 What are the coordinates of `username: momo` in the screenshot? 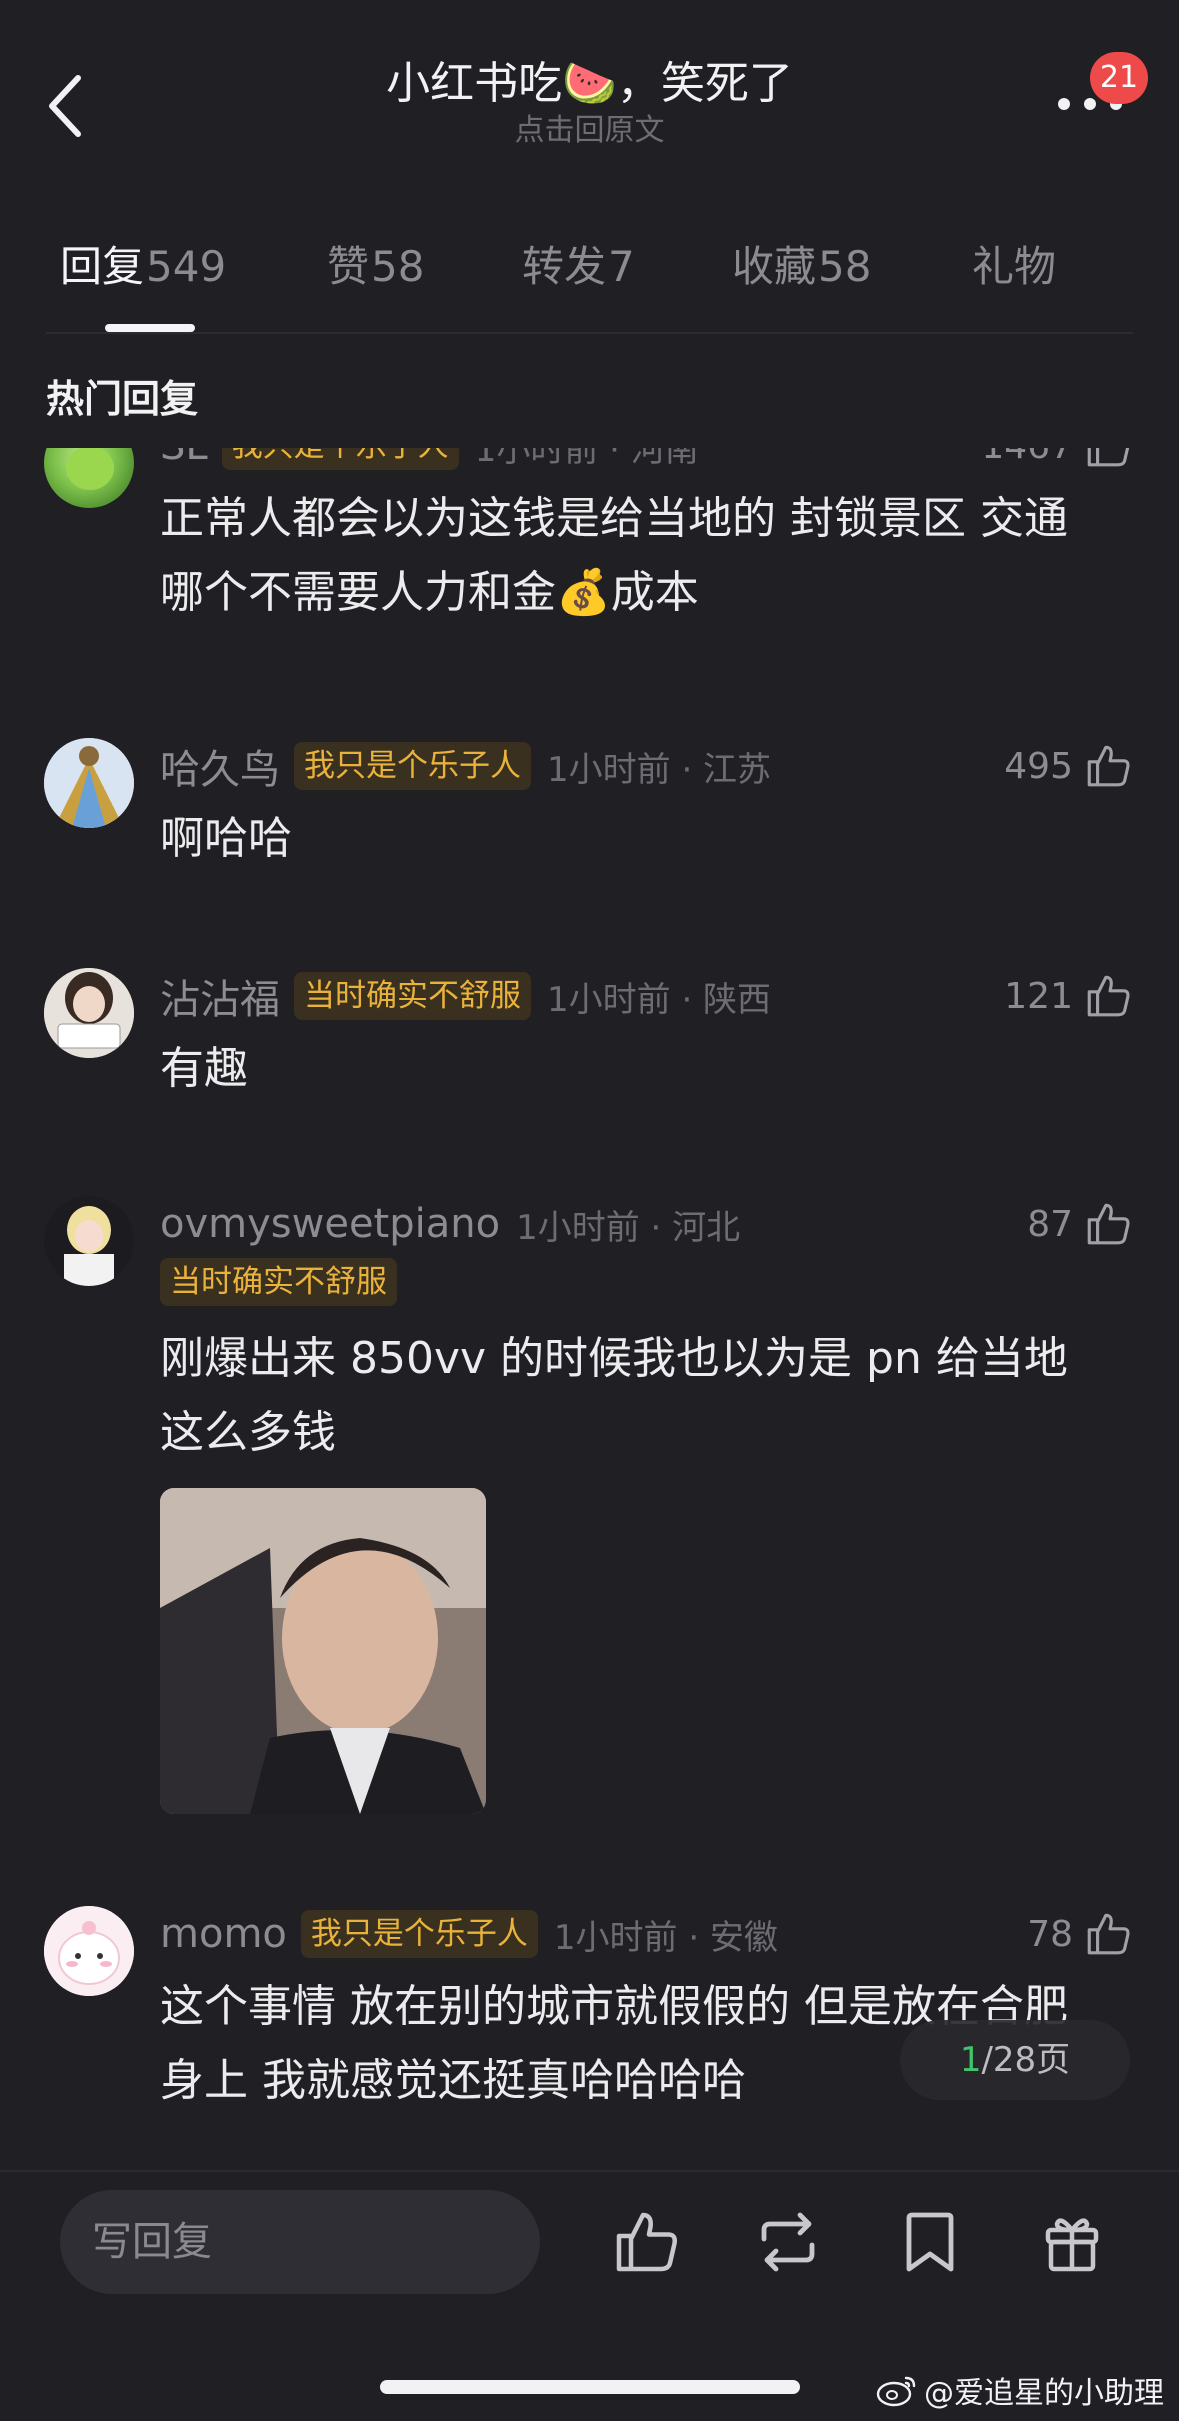 It's located at (223, 1934).